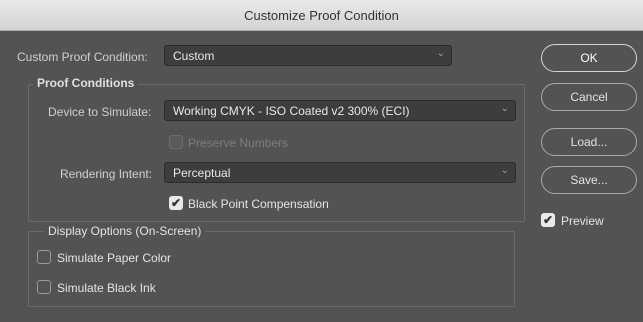  Describe the element at coordinates (176, 203) in the screenshot. I see `black-point-checkbox: ✔` at that location.